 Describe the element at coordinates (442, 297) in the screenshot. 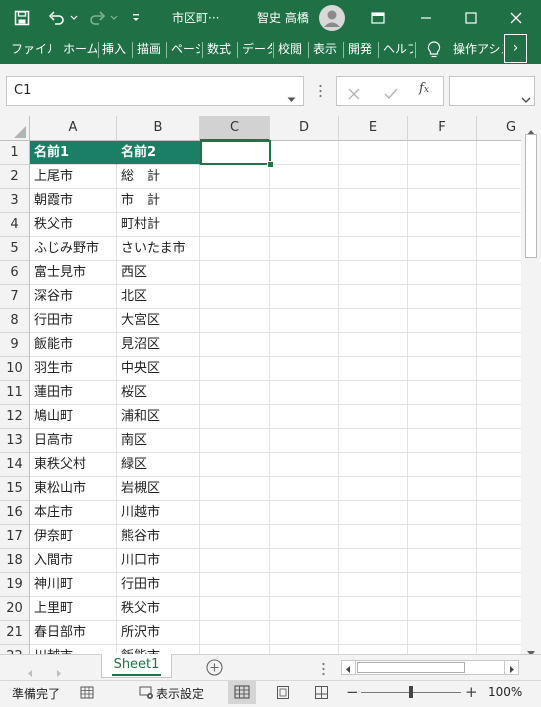

I see `cell-f7` at that location.